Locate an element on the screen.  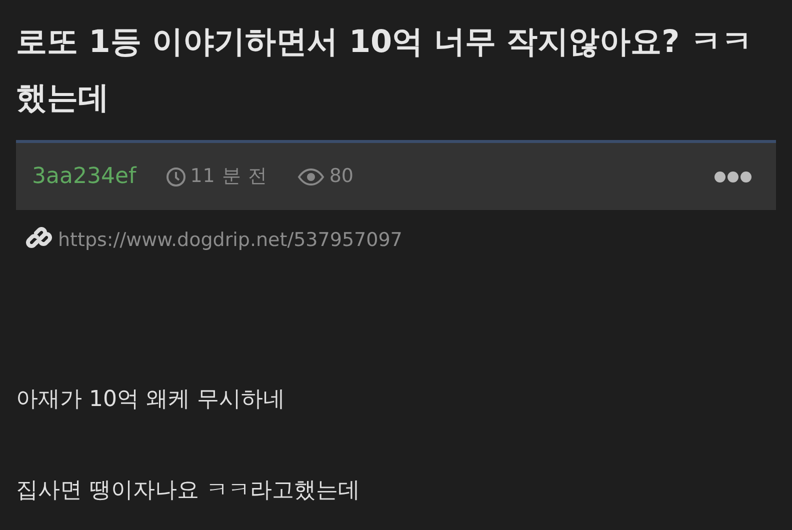
body-paragraph: 아재가 10억 왜케 무시하네 is located at coordinates (151, 400).